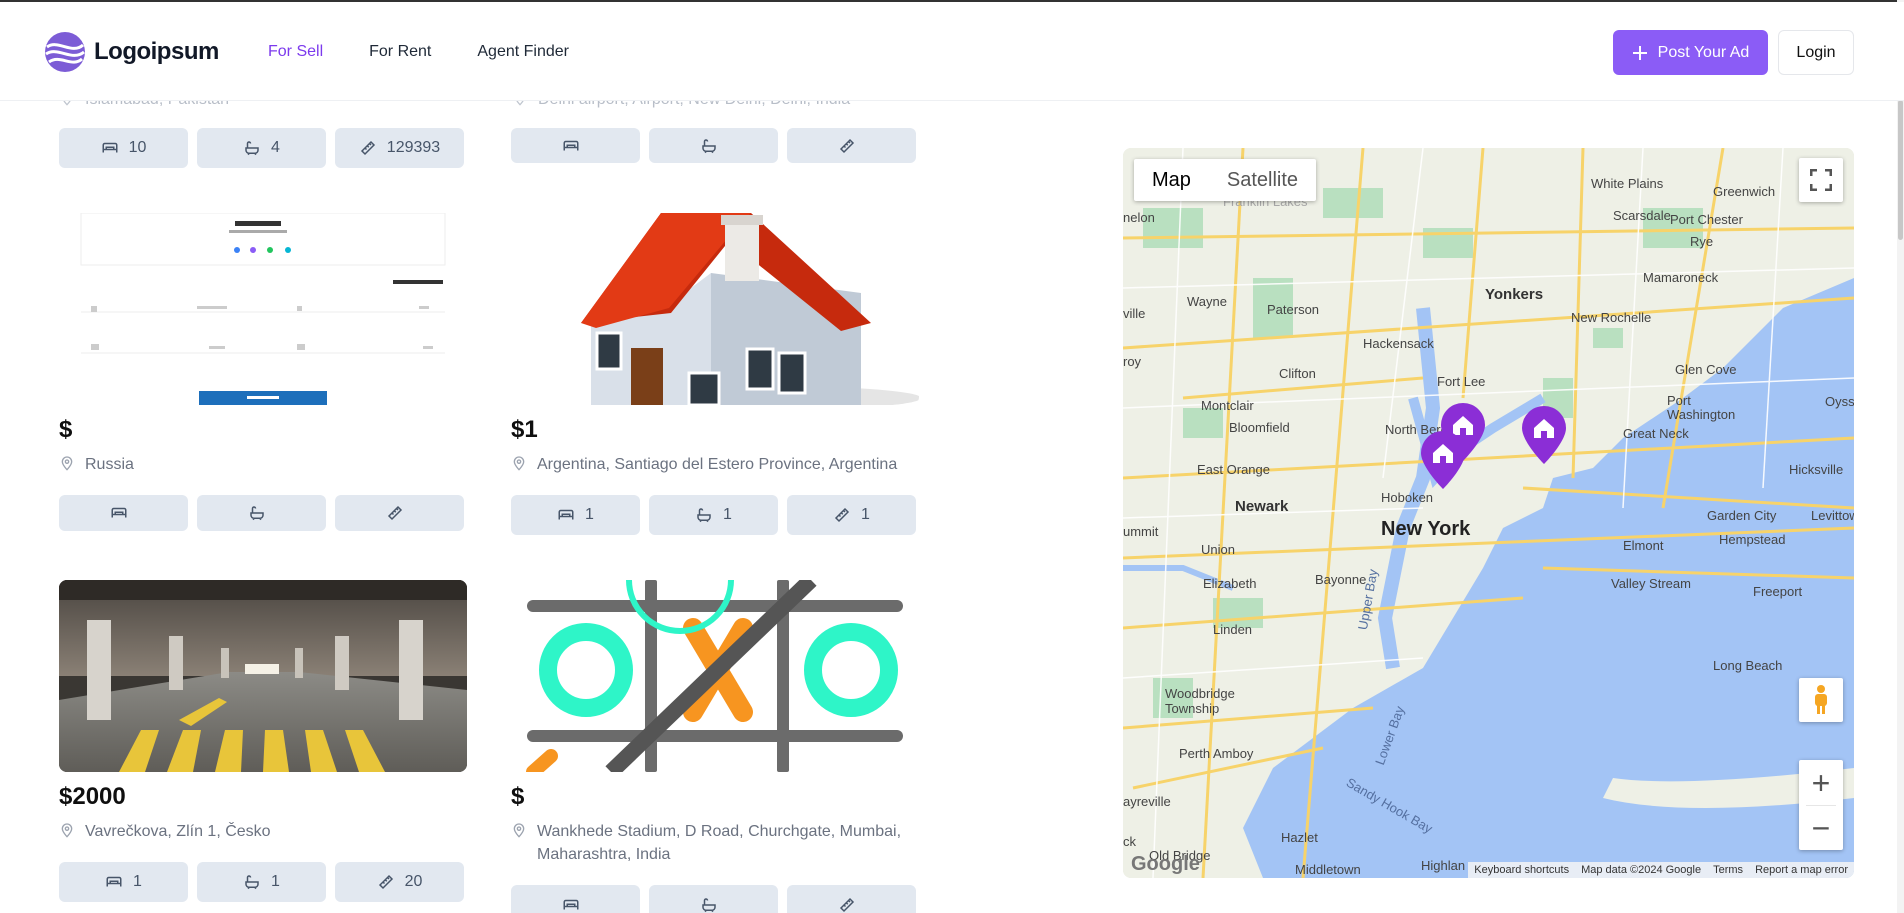 This screenshot has height=913, width=1904. What do you see at coordinates (263, 309) in the screenshot?
I see `listing-image-document` at bounding box center [263, 309].